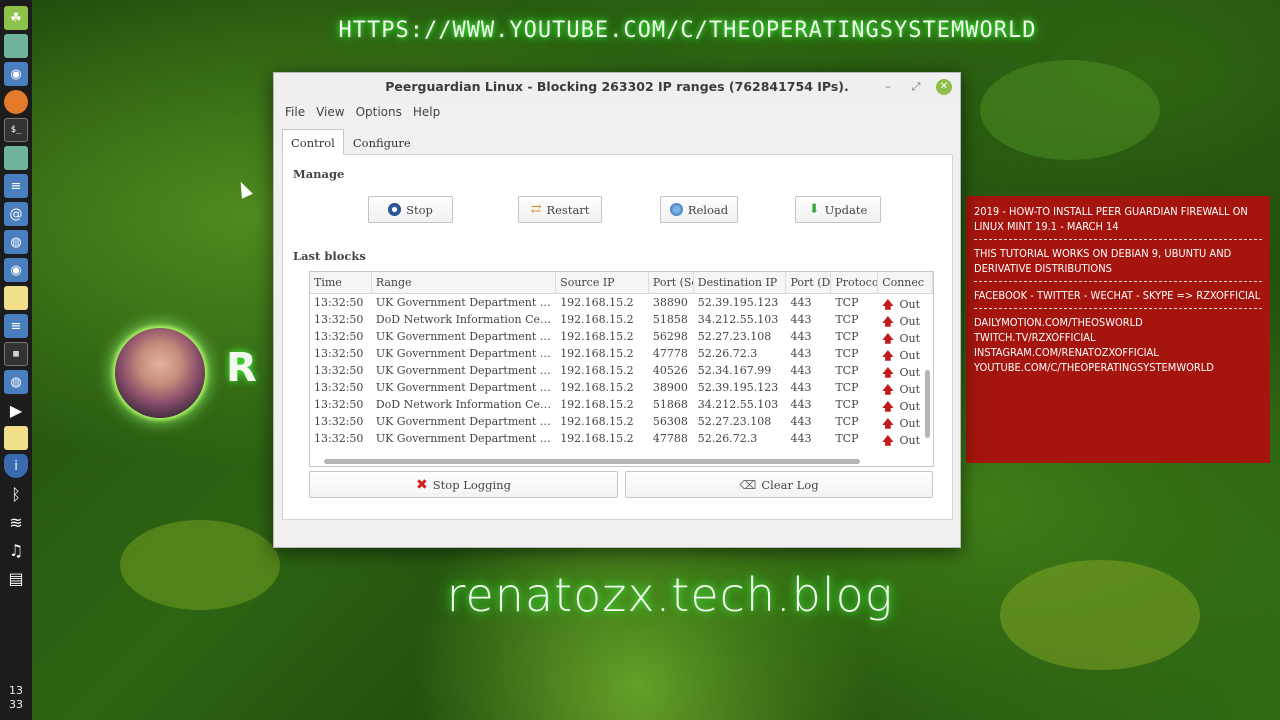 The image size is (1280, 720). Describe the element at coordinates (790, 484) in the screenshot. I see `clear-log-label: Clear Log` at that location.